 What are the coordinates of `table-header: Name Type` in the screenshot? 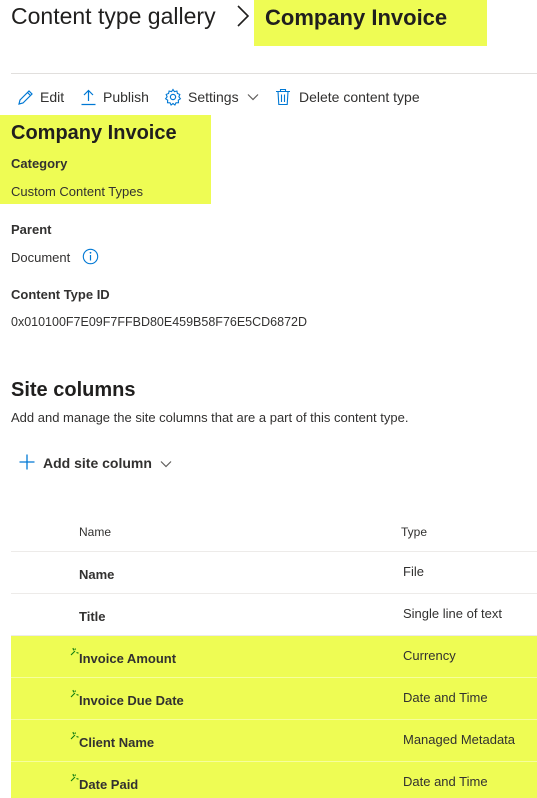 It's located at (274, 531).